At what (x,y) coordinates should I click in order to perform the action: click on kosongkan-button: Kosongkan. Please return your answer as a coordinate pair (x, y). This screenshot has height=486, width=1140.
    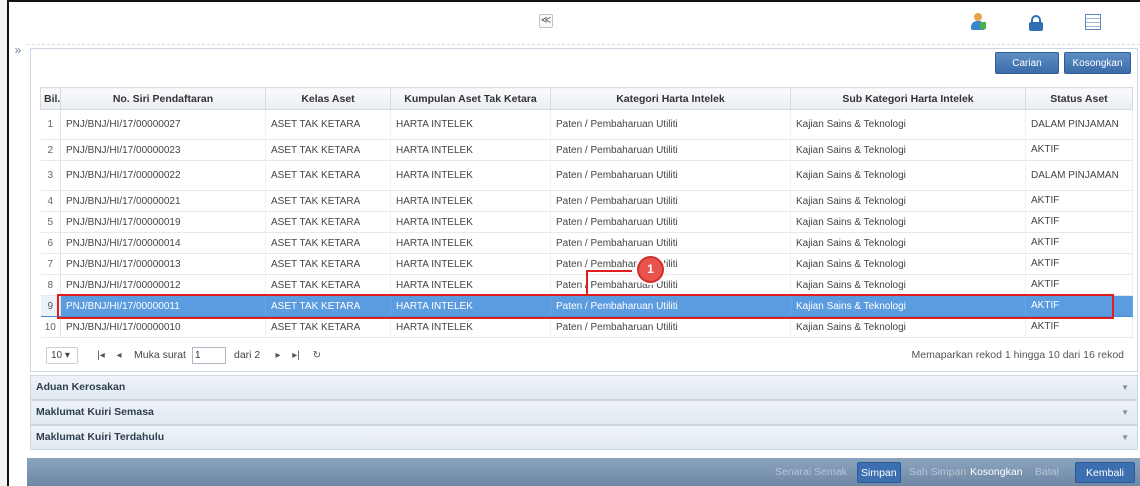
    Looking at the image, I should click on (996, 472).